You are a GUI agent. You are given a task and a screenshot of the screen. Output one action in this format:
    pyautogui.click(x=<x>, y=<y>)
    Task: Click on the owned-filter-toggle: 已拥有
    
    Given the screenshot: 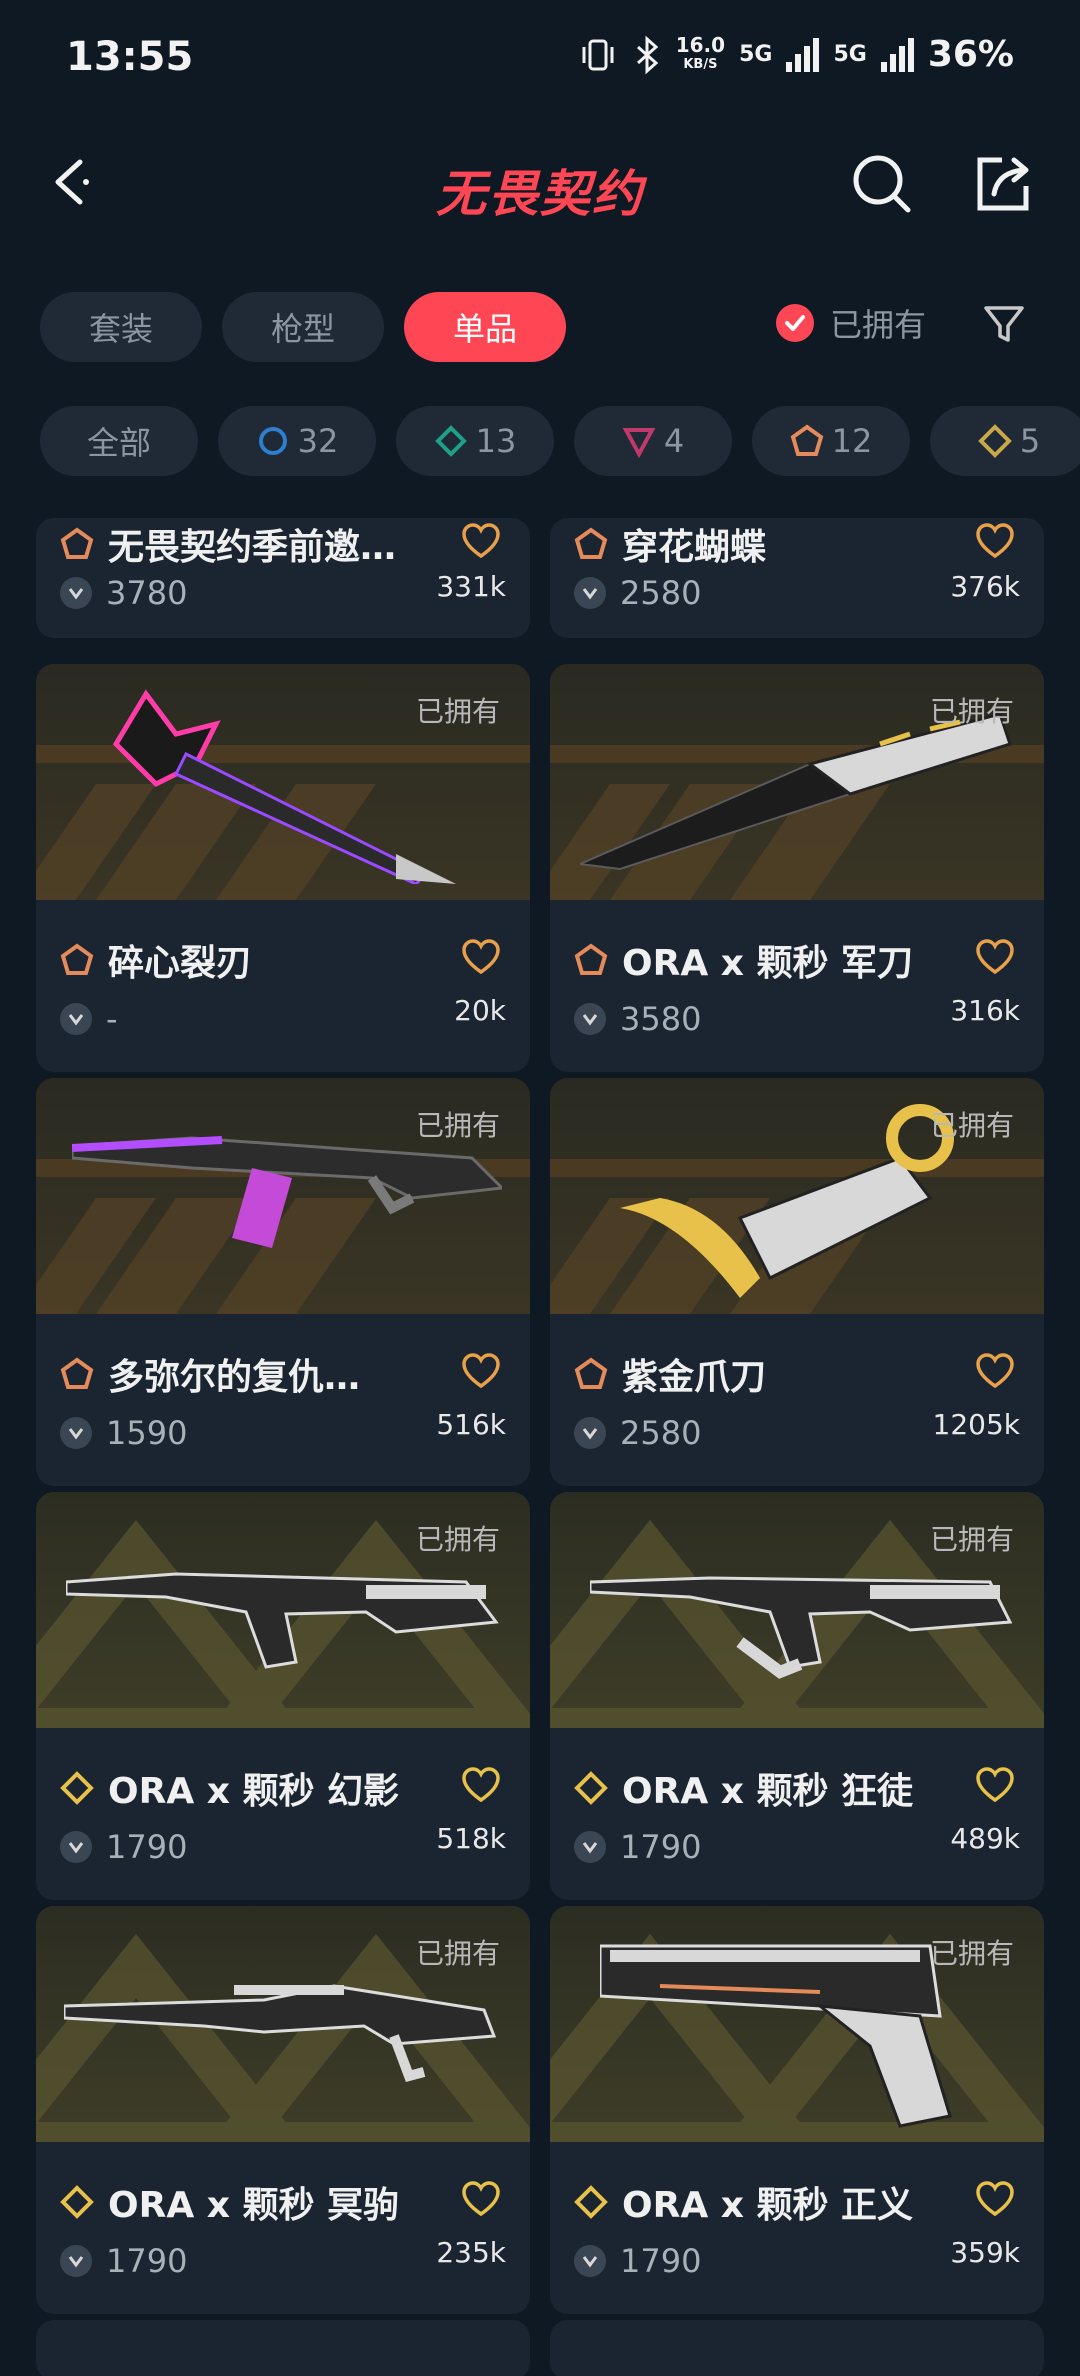 What is the action you would take?
    pyautogui.click(x=851, y=323)
    